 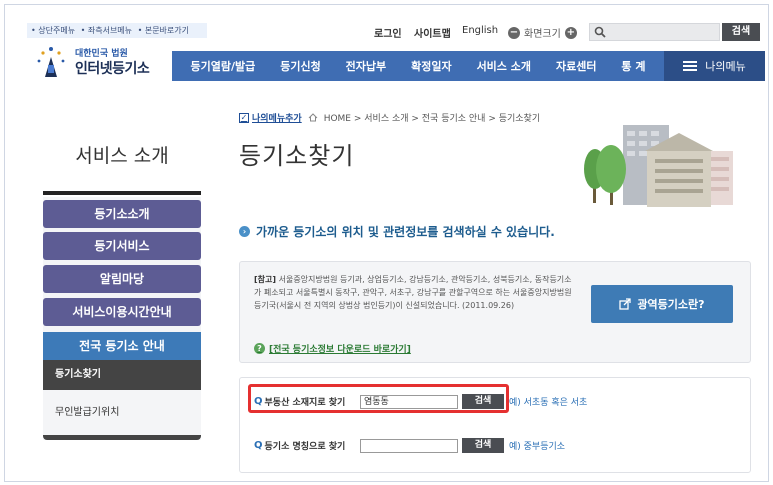 I want to click on wide-registry-label: 광역등기소란?, so click(x=671, y=304).